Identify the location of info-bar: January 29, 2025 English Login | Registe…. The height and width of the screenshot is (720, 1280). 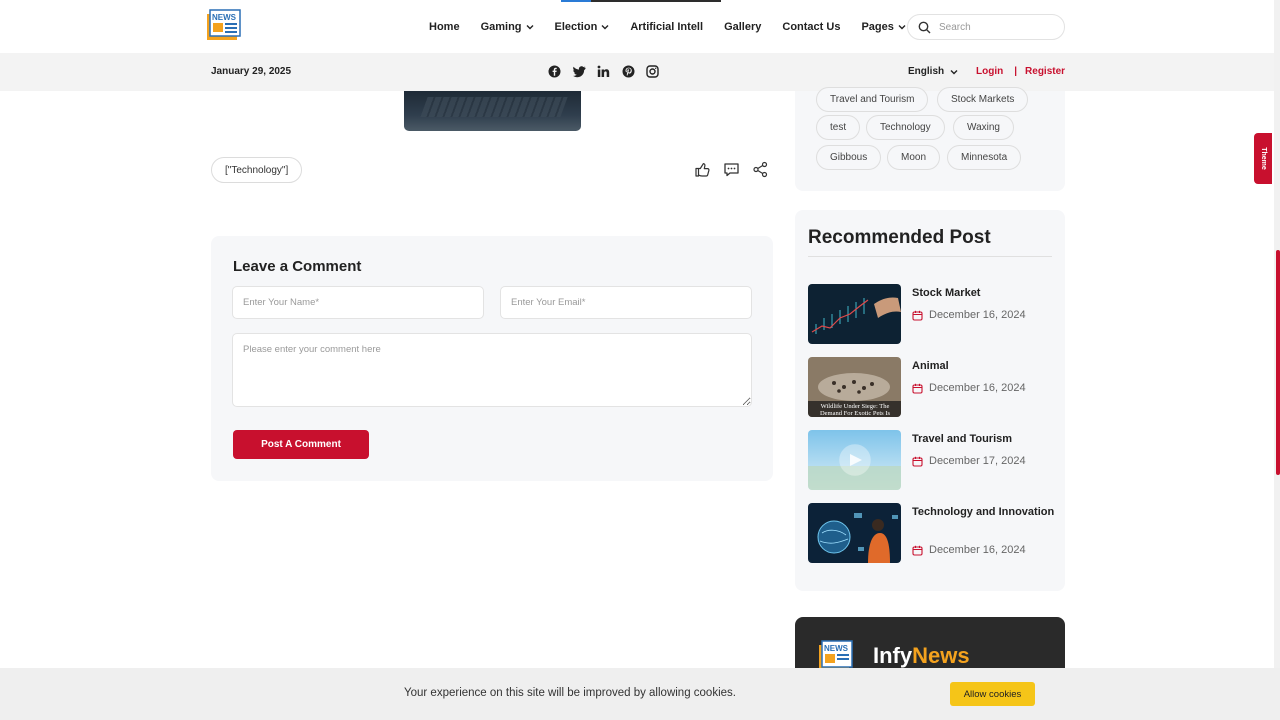
(640, 72).